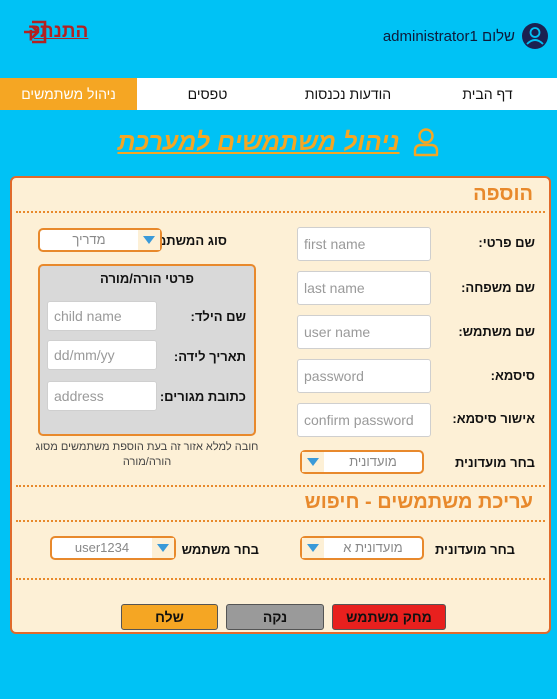 This screenshot has height=699, width=557. Describe the element at coordinates (474, 549) in the screenshot. I see `edit-club-label: בחר מועדונית` at that location.